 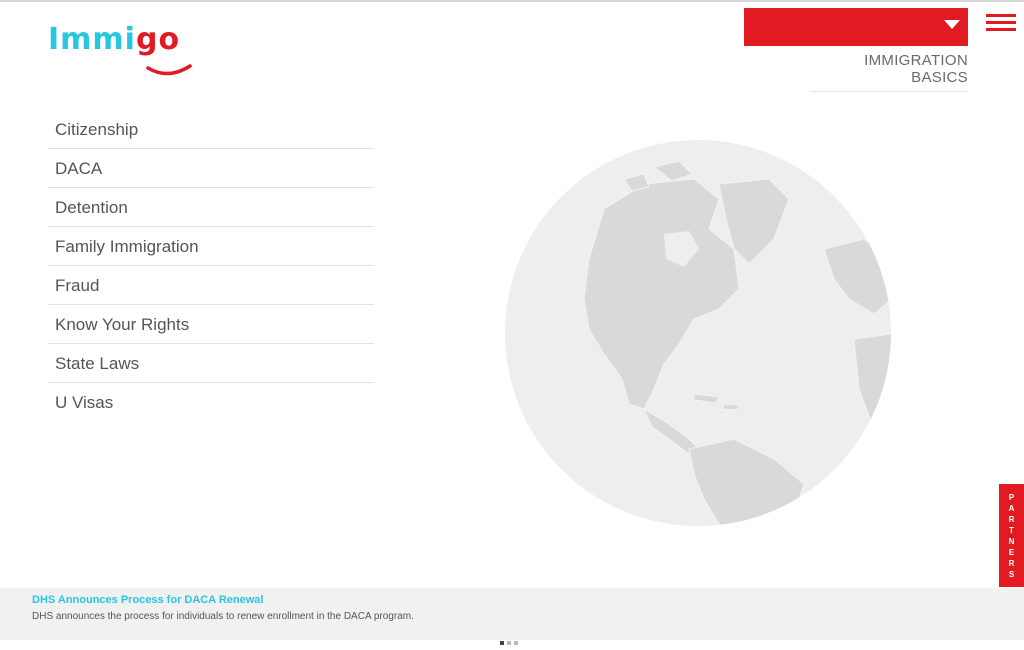 What do you see at coordinates (211, 207) in the screenshot?
I see `topic-item-detention: Detention` at bounding box center [211, 207].